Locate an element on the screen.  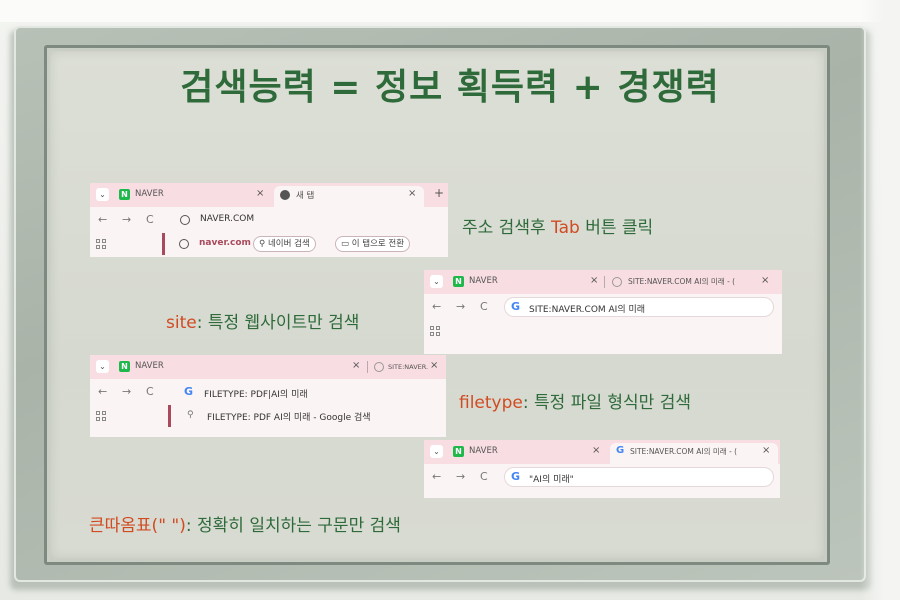
toolbar: ← → C G SITE:NAVER.COM AI의 미래 is located at coordinates (603, 307).